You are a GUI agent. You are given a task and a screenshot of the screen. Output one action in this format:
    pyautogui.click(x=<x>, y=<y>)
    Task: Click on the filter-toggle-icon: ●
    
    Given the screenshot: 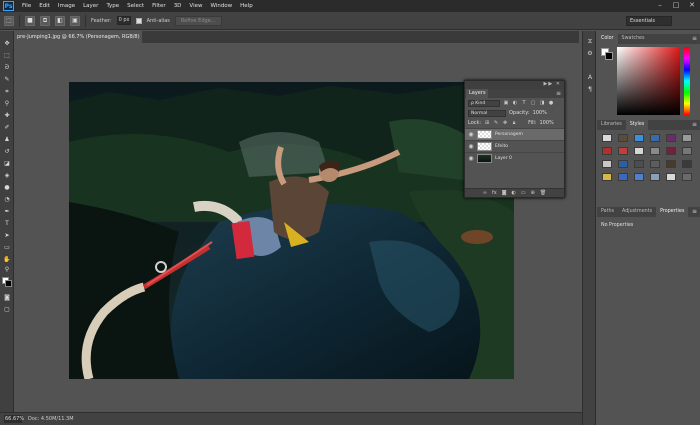 What is the action you would take?
    pyautogui.click(x=551, y=103)
    